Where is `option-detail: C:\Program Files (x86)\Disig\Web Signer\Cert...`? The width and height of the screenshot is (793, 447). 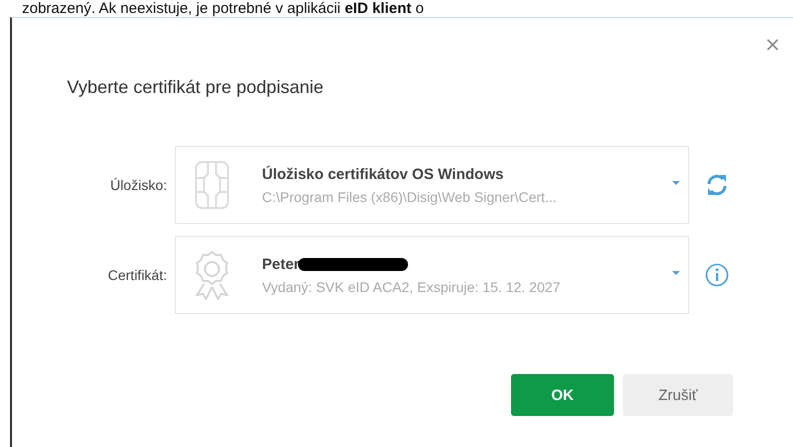
option-detail: C:\Program Files (x86)\Disig\Web Signer\Cert... is located at coordinates (409, 196).